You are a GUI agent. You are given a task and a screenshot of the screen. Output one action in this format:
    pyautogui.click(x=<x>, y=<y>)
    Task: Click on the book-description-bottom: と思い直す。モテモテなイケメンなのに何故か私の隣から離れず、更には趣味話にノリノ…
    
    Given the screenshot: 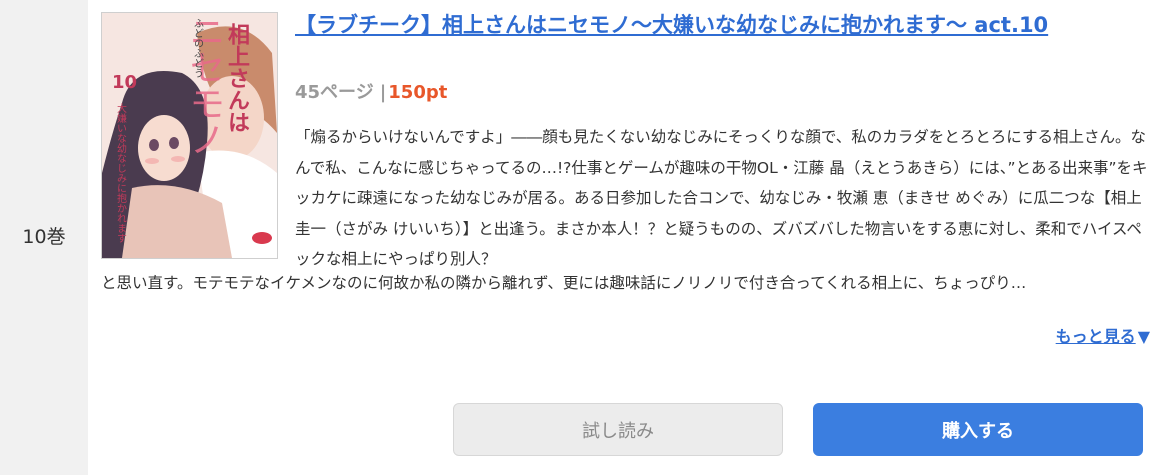 What is the action you would take?
    pyautogui.click(x=564, y=283)
    